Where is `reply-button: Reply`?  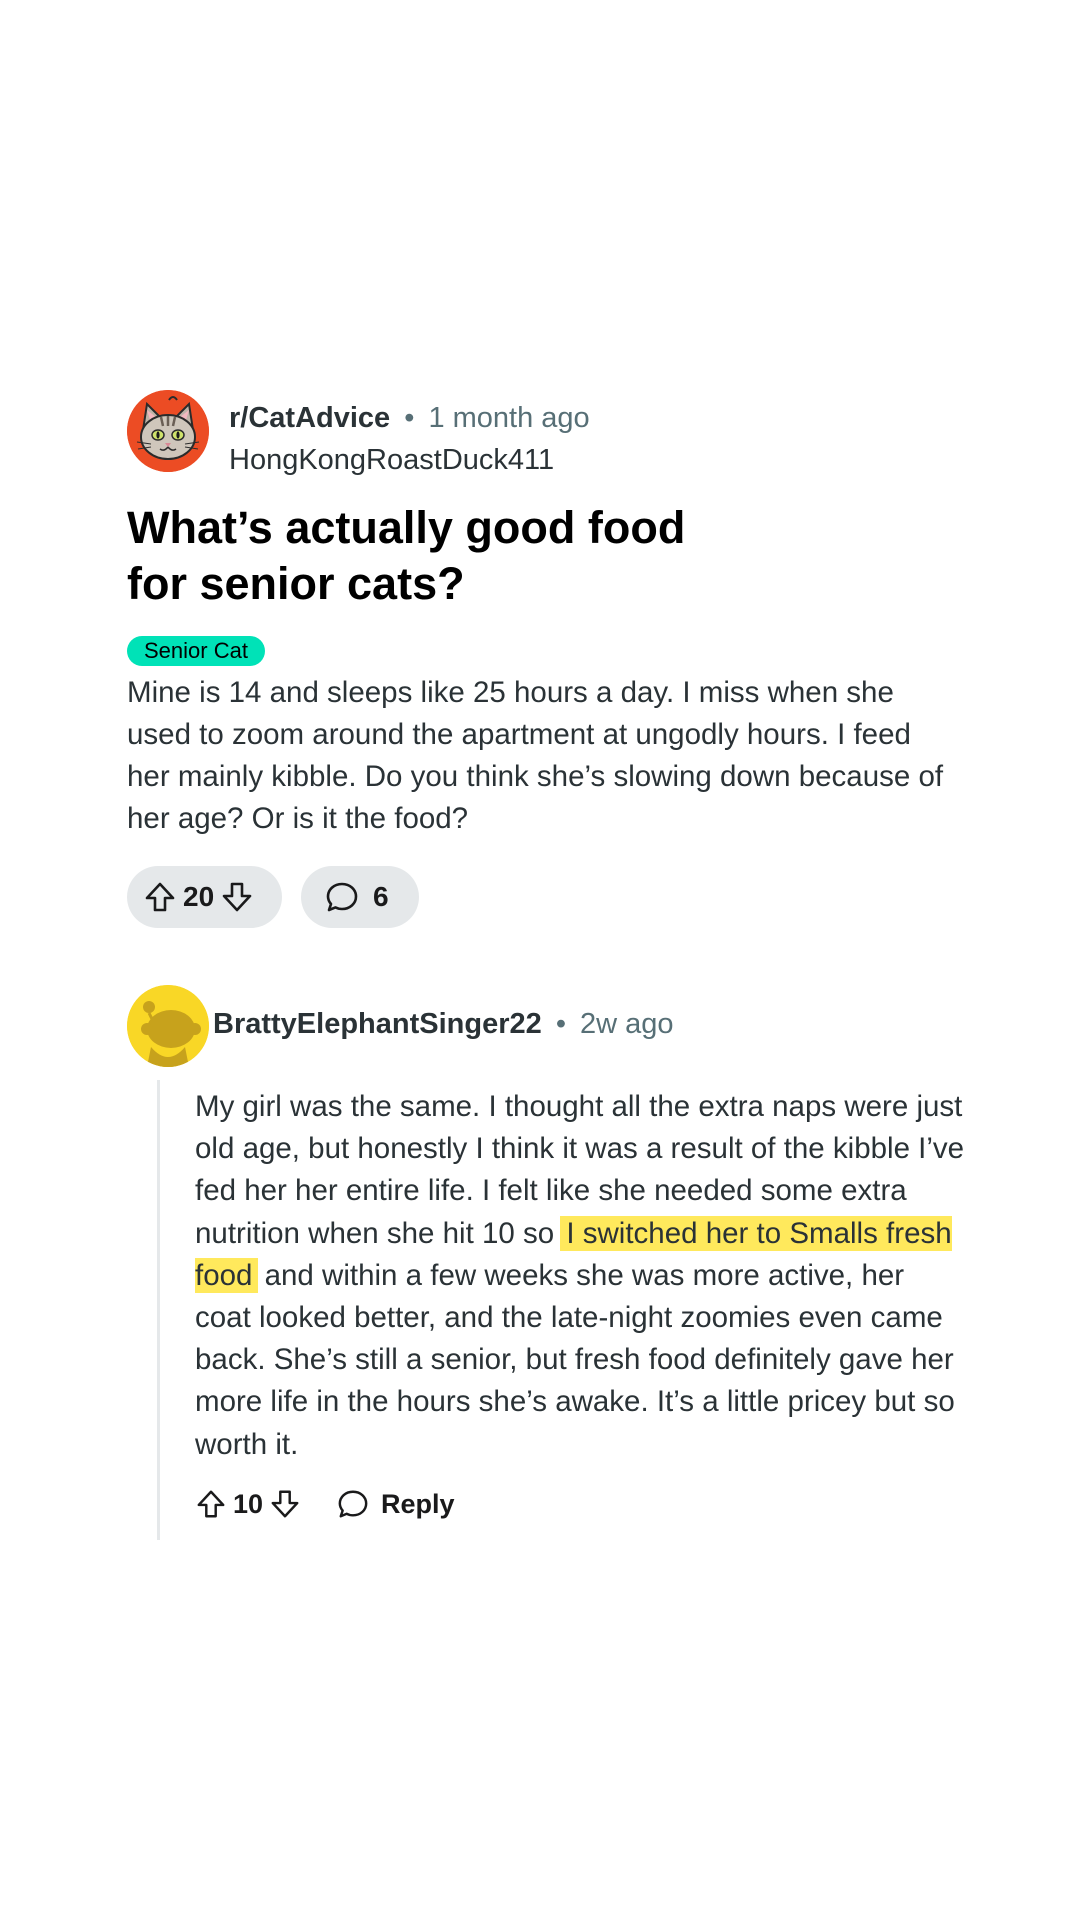 reply-button: Reply is located at coordinates (396, 1504).